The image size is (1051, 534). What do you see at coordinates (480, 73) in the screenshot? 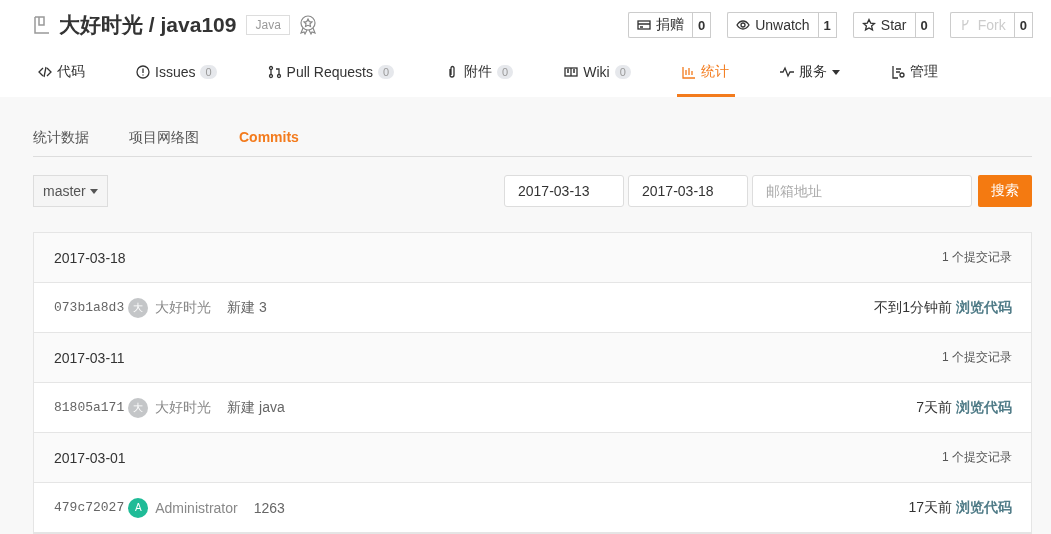
I see `repo-tab: 附件 0` at bounding box center [480, 73].